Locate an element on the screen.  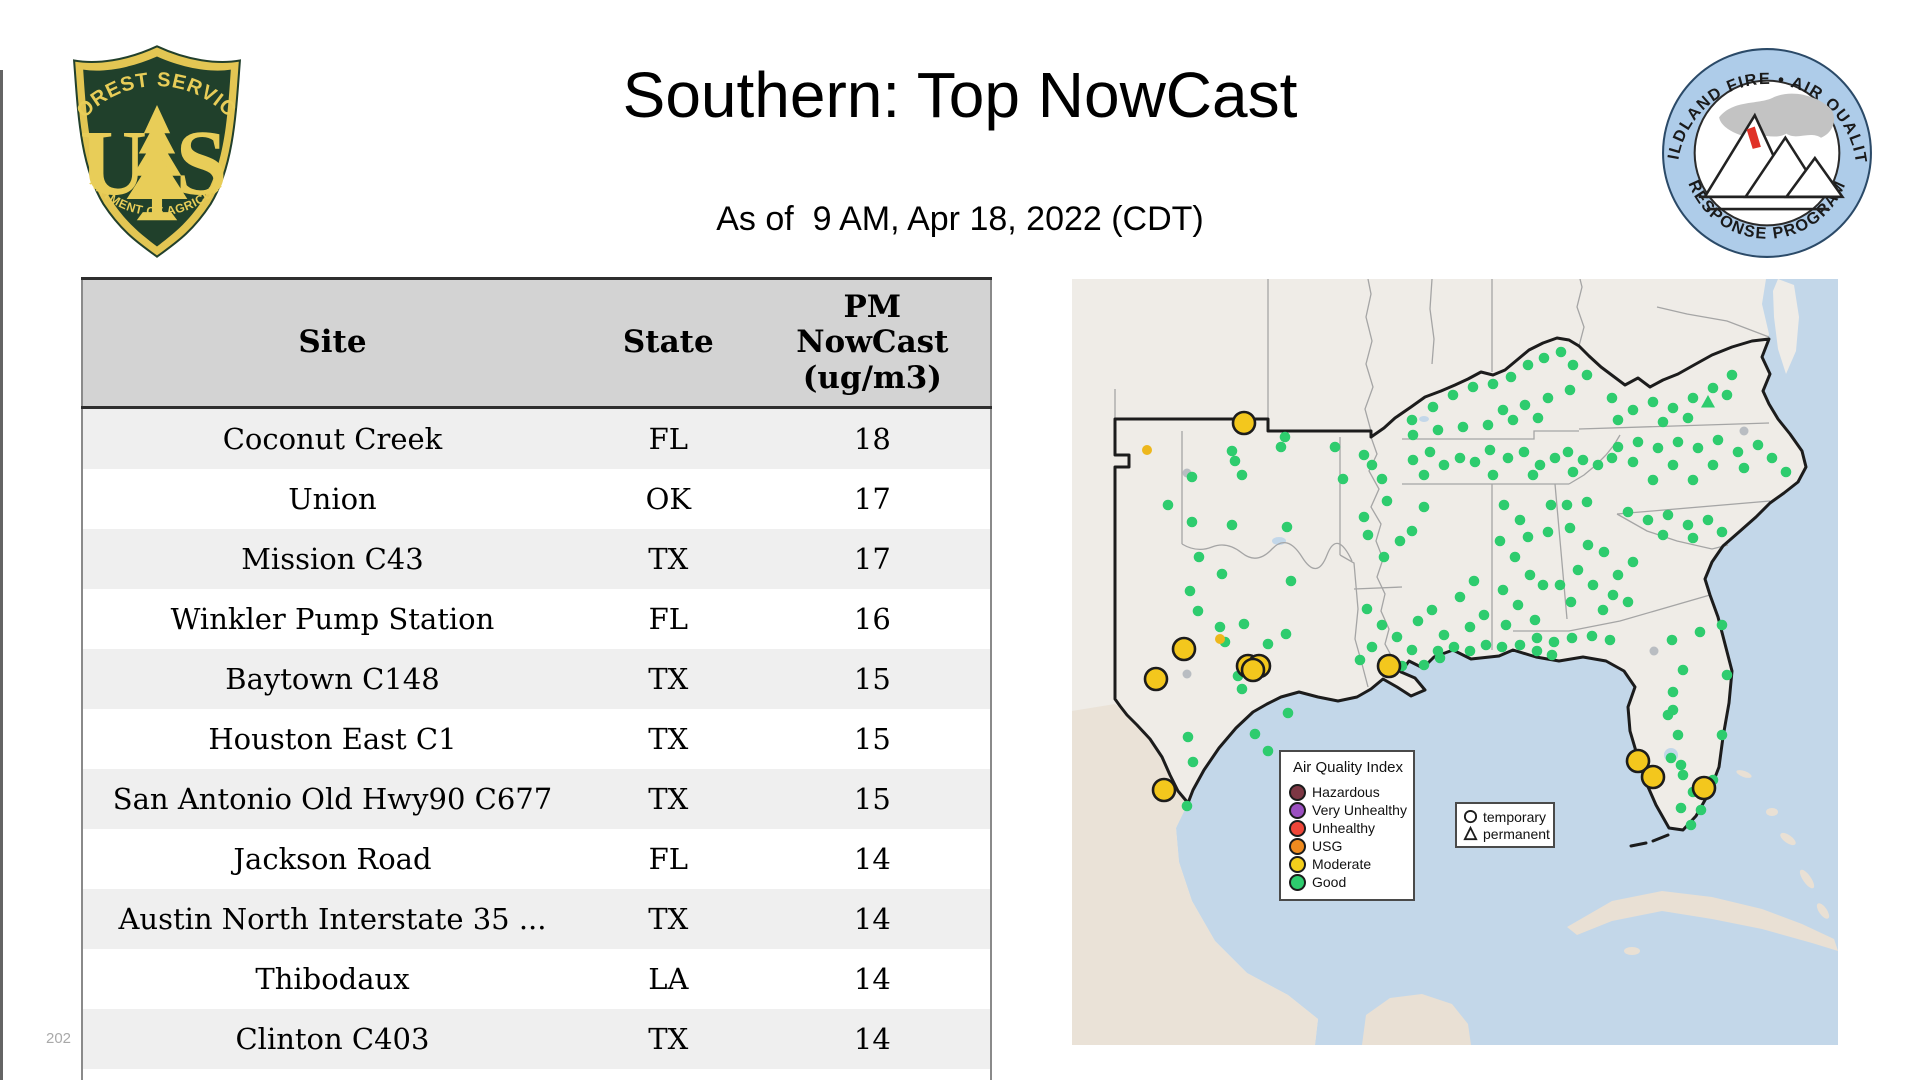
table-header-row: Site State PM NowCast (ug/m3) is located at coordinates (536, 343).